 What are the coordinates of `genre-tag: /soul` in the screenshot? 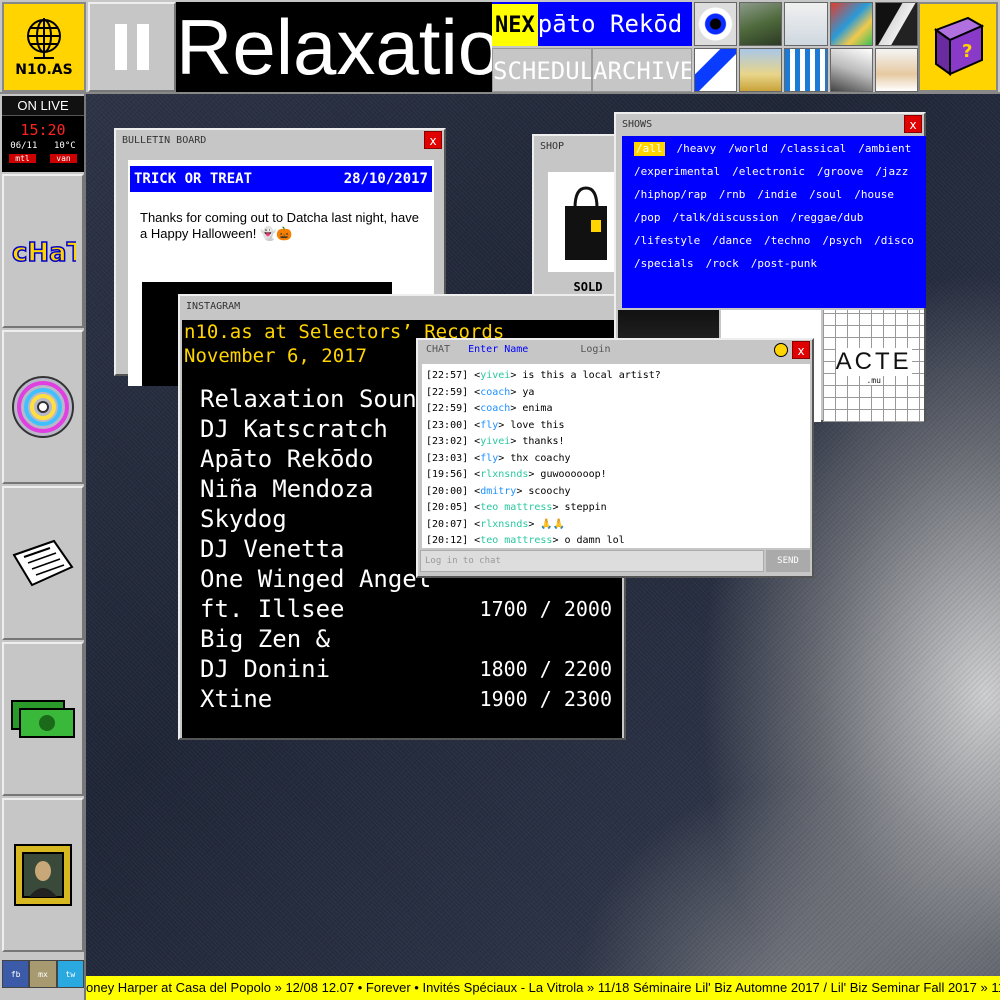 It's located at (825, 195).